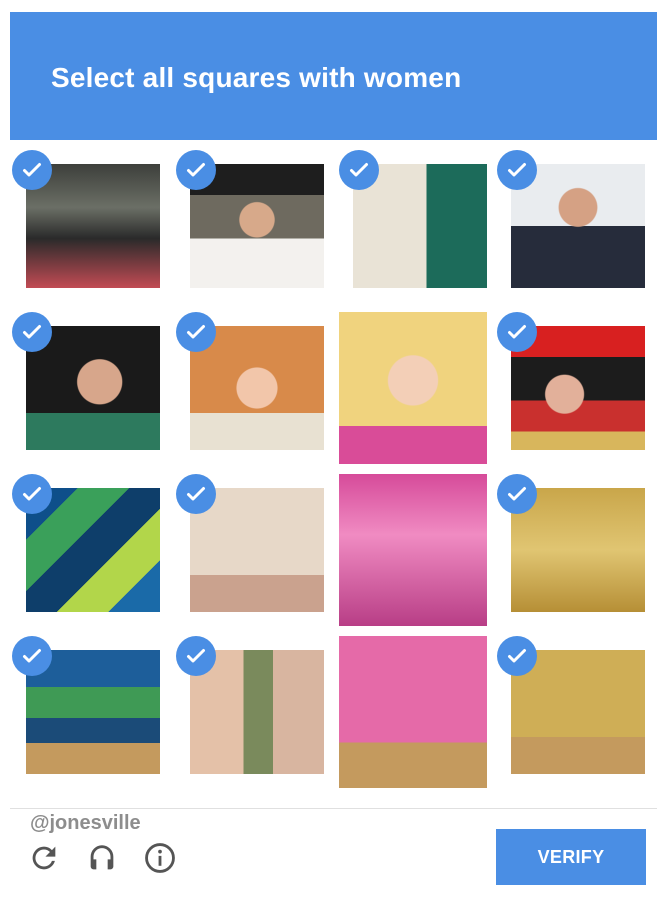 This screenshot has height=900, width=667. I want to click on captcha-tile-pink-dress-skirt, so click(413, 712).